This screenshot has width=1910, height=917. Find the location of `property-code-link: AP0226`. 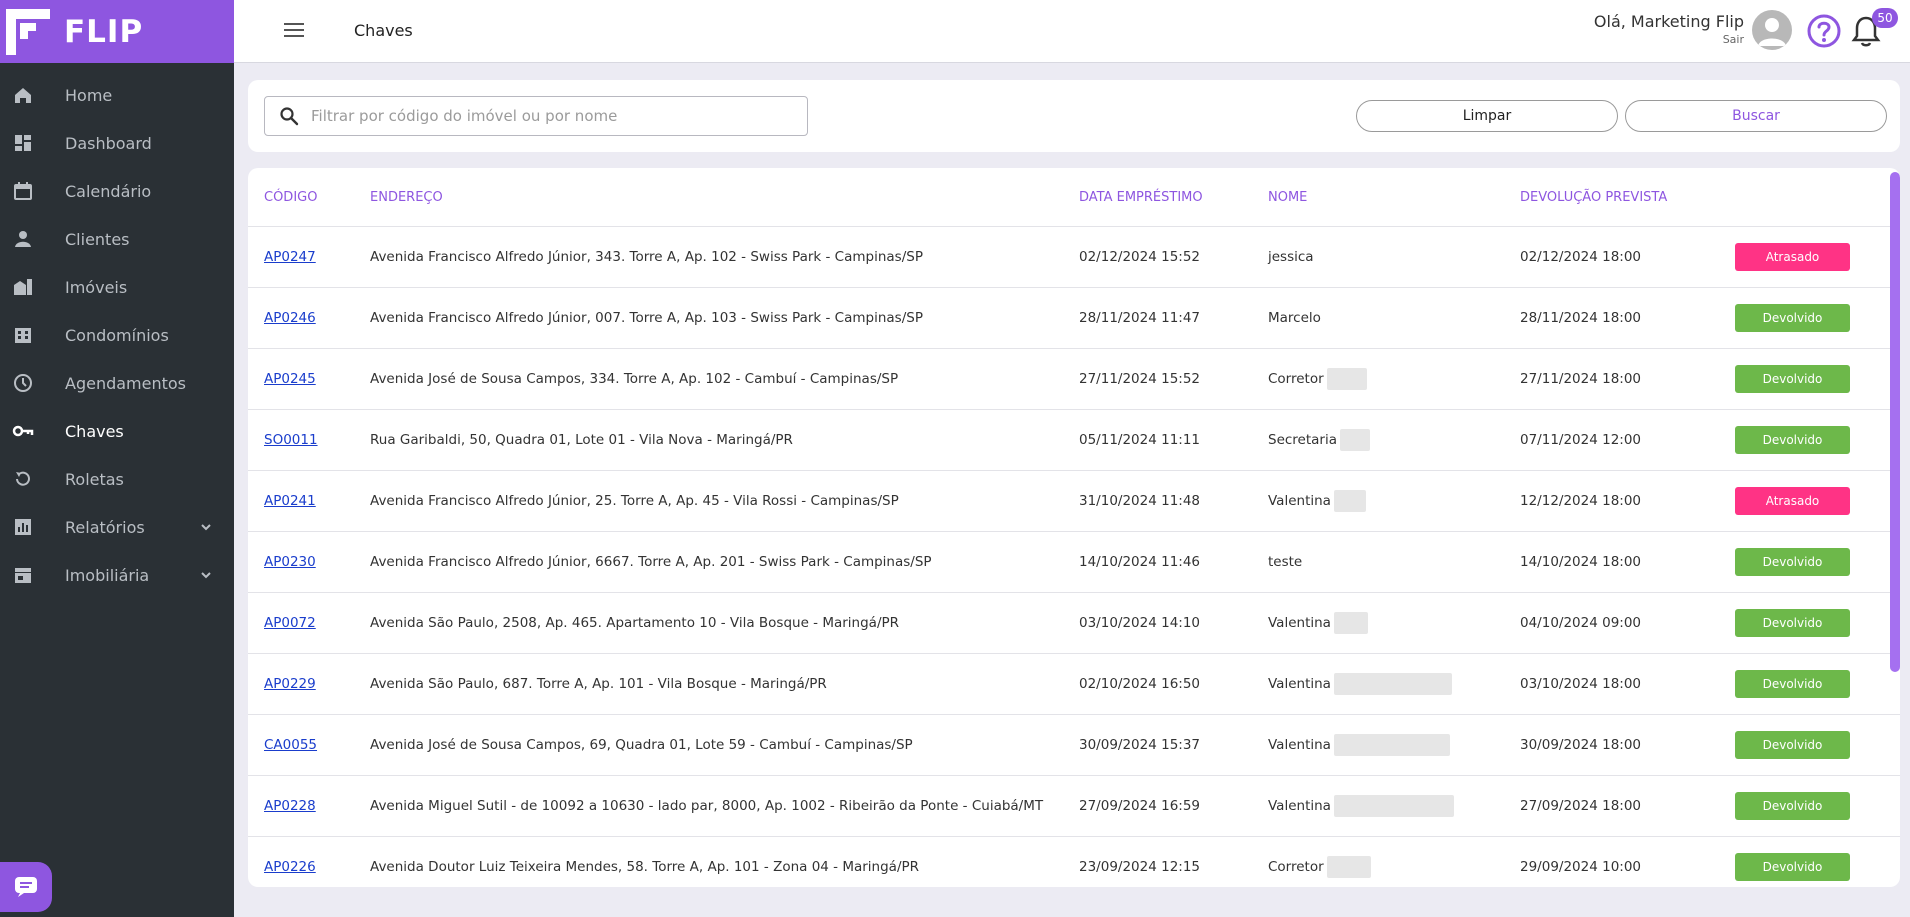

property-code-link: AP0226 is located at coordinates (290, 867).